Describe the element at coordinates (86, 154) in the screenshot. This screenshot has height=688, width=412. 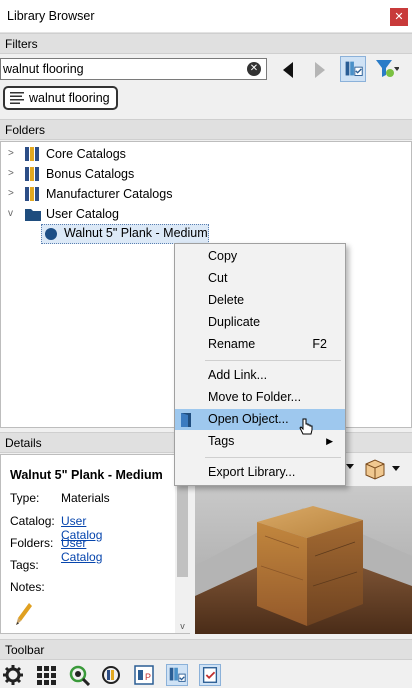
I see `tree-item-label: Core Catalogs` at that location.